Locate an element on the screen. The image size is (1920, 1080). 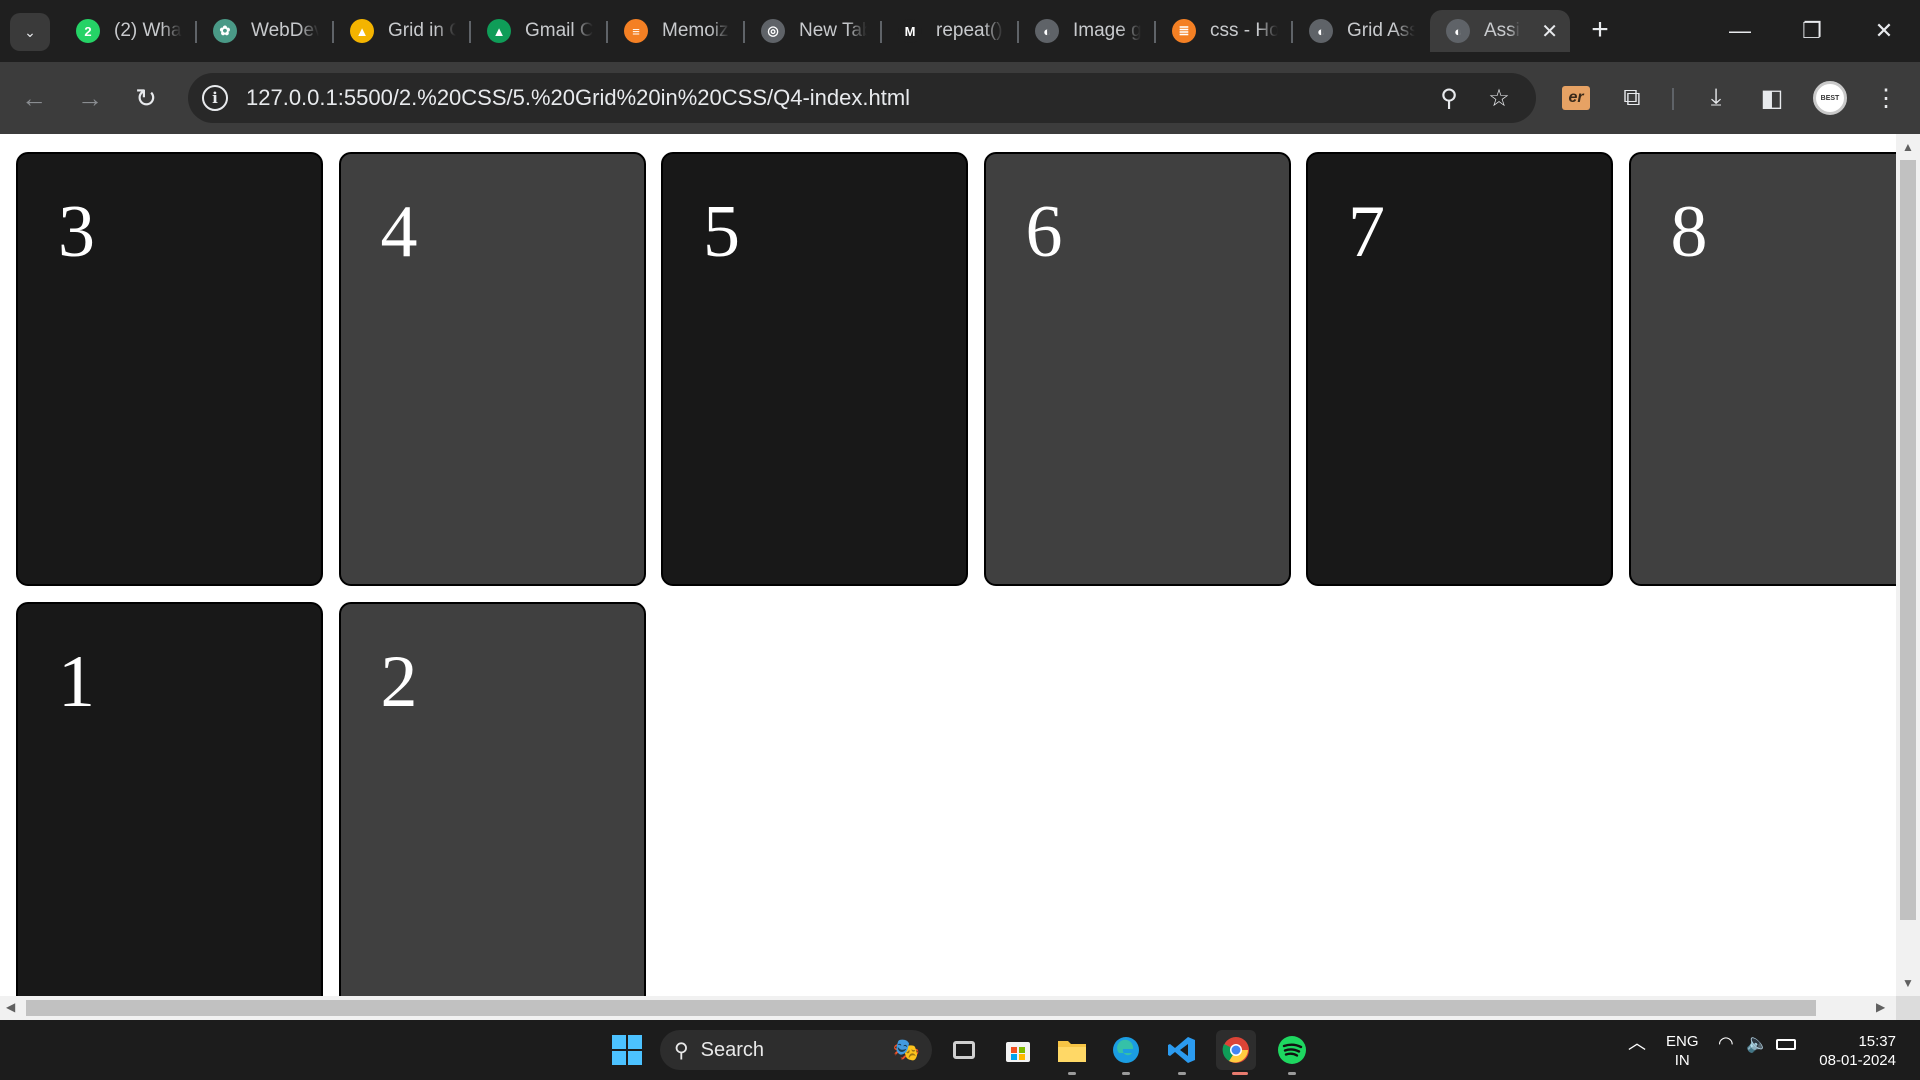
microsoft-store-icon is located at coordinates (1018, 1050).